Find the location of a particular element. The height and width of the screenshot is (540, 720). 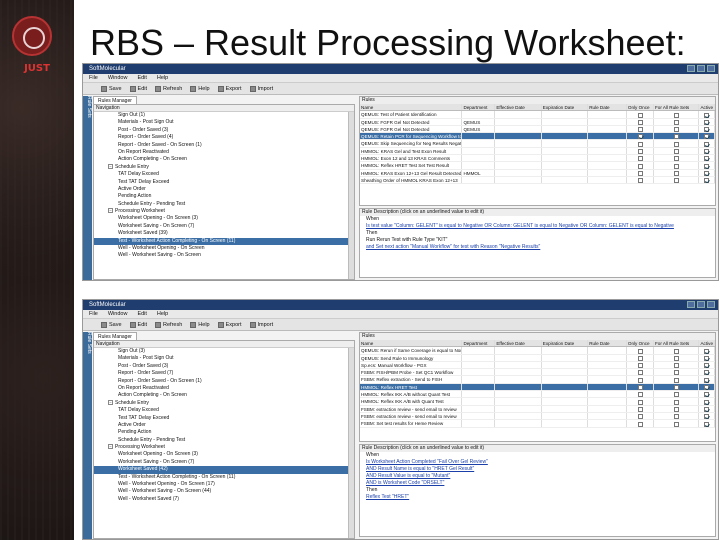

table-row: QEMUS: Send Rule to Immunology is located at coordinates (537, 358).